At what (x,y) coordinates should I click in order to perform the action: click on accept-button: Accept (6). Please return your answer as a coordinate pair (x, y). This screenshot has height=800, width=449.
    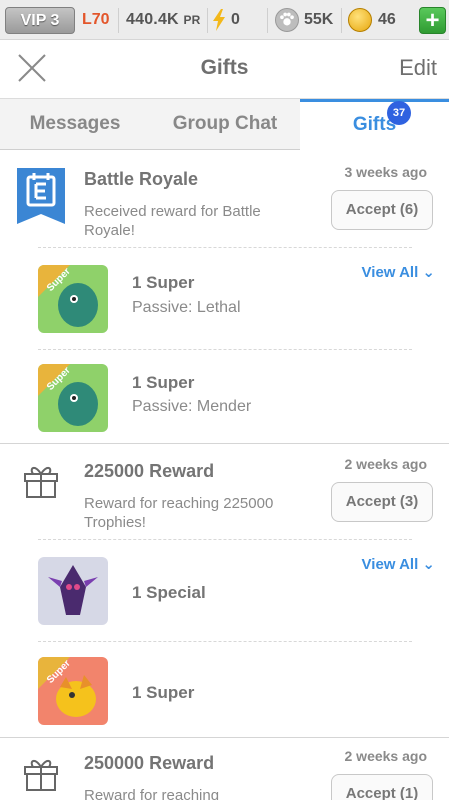
    Looking at the image, I should click on (382, 210).